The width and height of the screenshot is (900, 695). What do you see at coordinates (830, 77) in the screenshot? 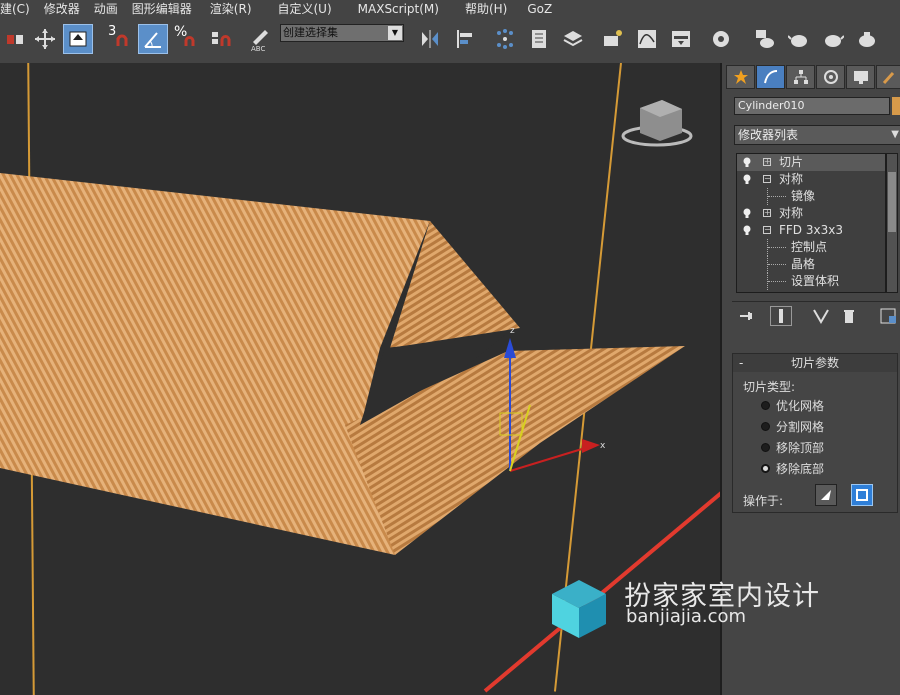
I see `tab-motion` at bounding box center [830, 77].